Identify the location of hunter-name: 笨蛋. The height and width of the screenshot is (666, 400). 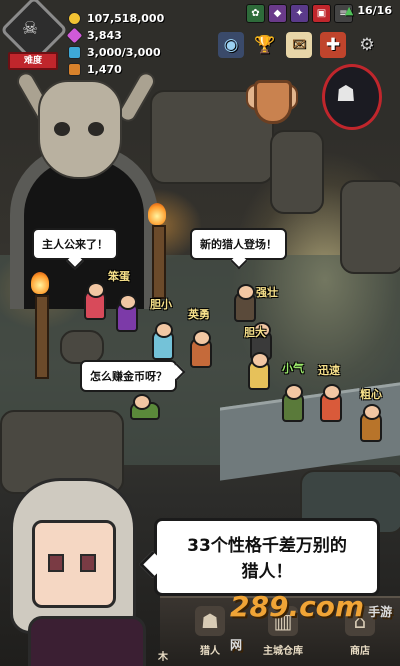
(119, 276).